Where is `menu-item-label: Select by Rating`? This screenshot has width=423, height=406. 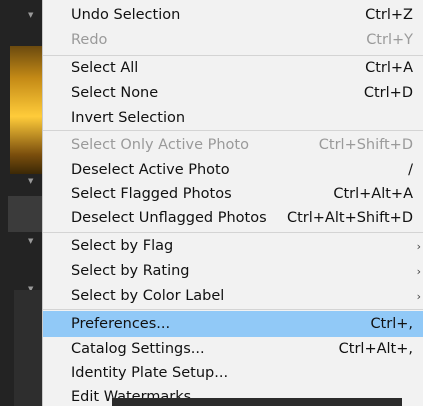 menu-item-label: Select by Rating is located at coordinates (130, 271).